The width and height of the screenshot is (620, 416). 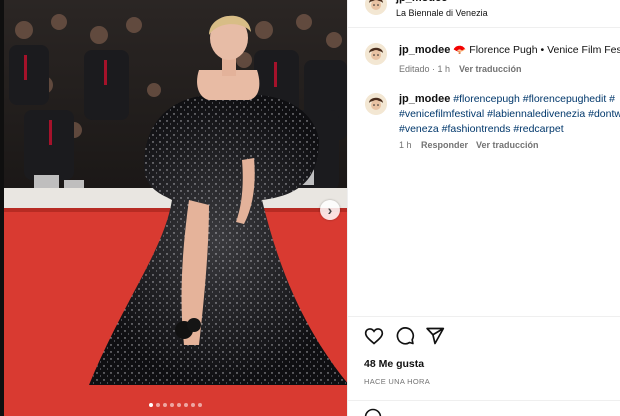 What do you see at coordinates (442, 13) in the screenshot?
I see `header-location: La Biennale di Venezia` at bounding box center [442, 13].